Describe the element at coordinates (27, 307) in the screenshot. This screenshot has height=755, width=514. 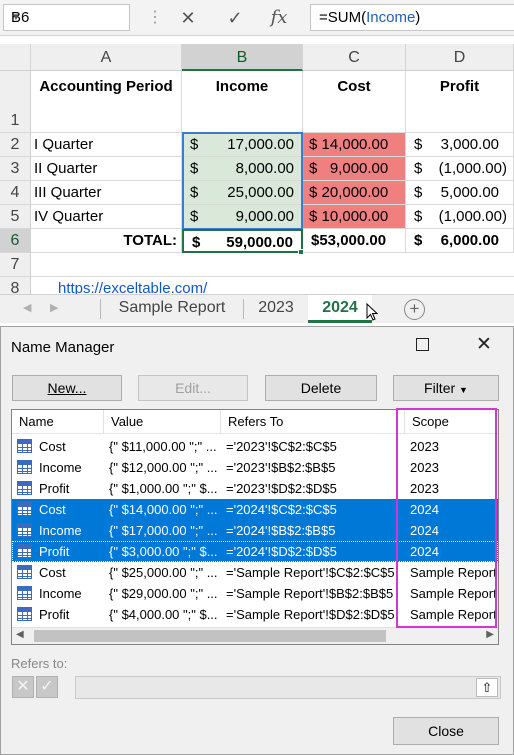
I see `tab-scroll-left-icon: ◀` at that location.